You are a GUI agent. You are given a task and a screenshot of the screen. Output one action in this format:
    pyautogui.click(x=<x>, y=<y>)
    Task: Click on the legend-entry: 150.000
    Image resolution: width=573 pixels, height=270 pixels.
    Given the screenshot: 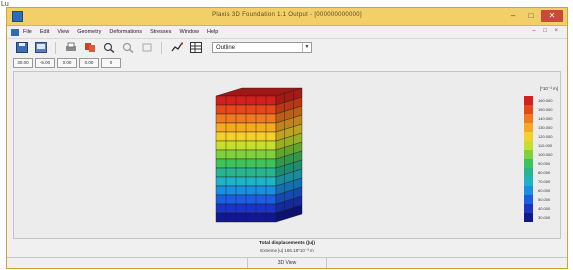 What is the action you would take?
    pyautogui.click(x=544, y=109)
    